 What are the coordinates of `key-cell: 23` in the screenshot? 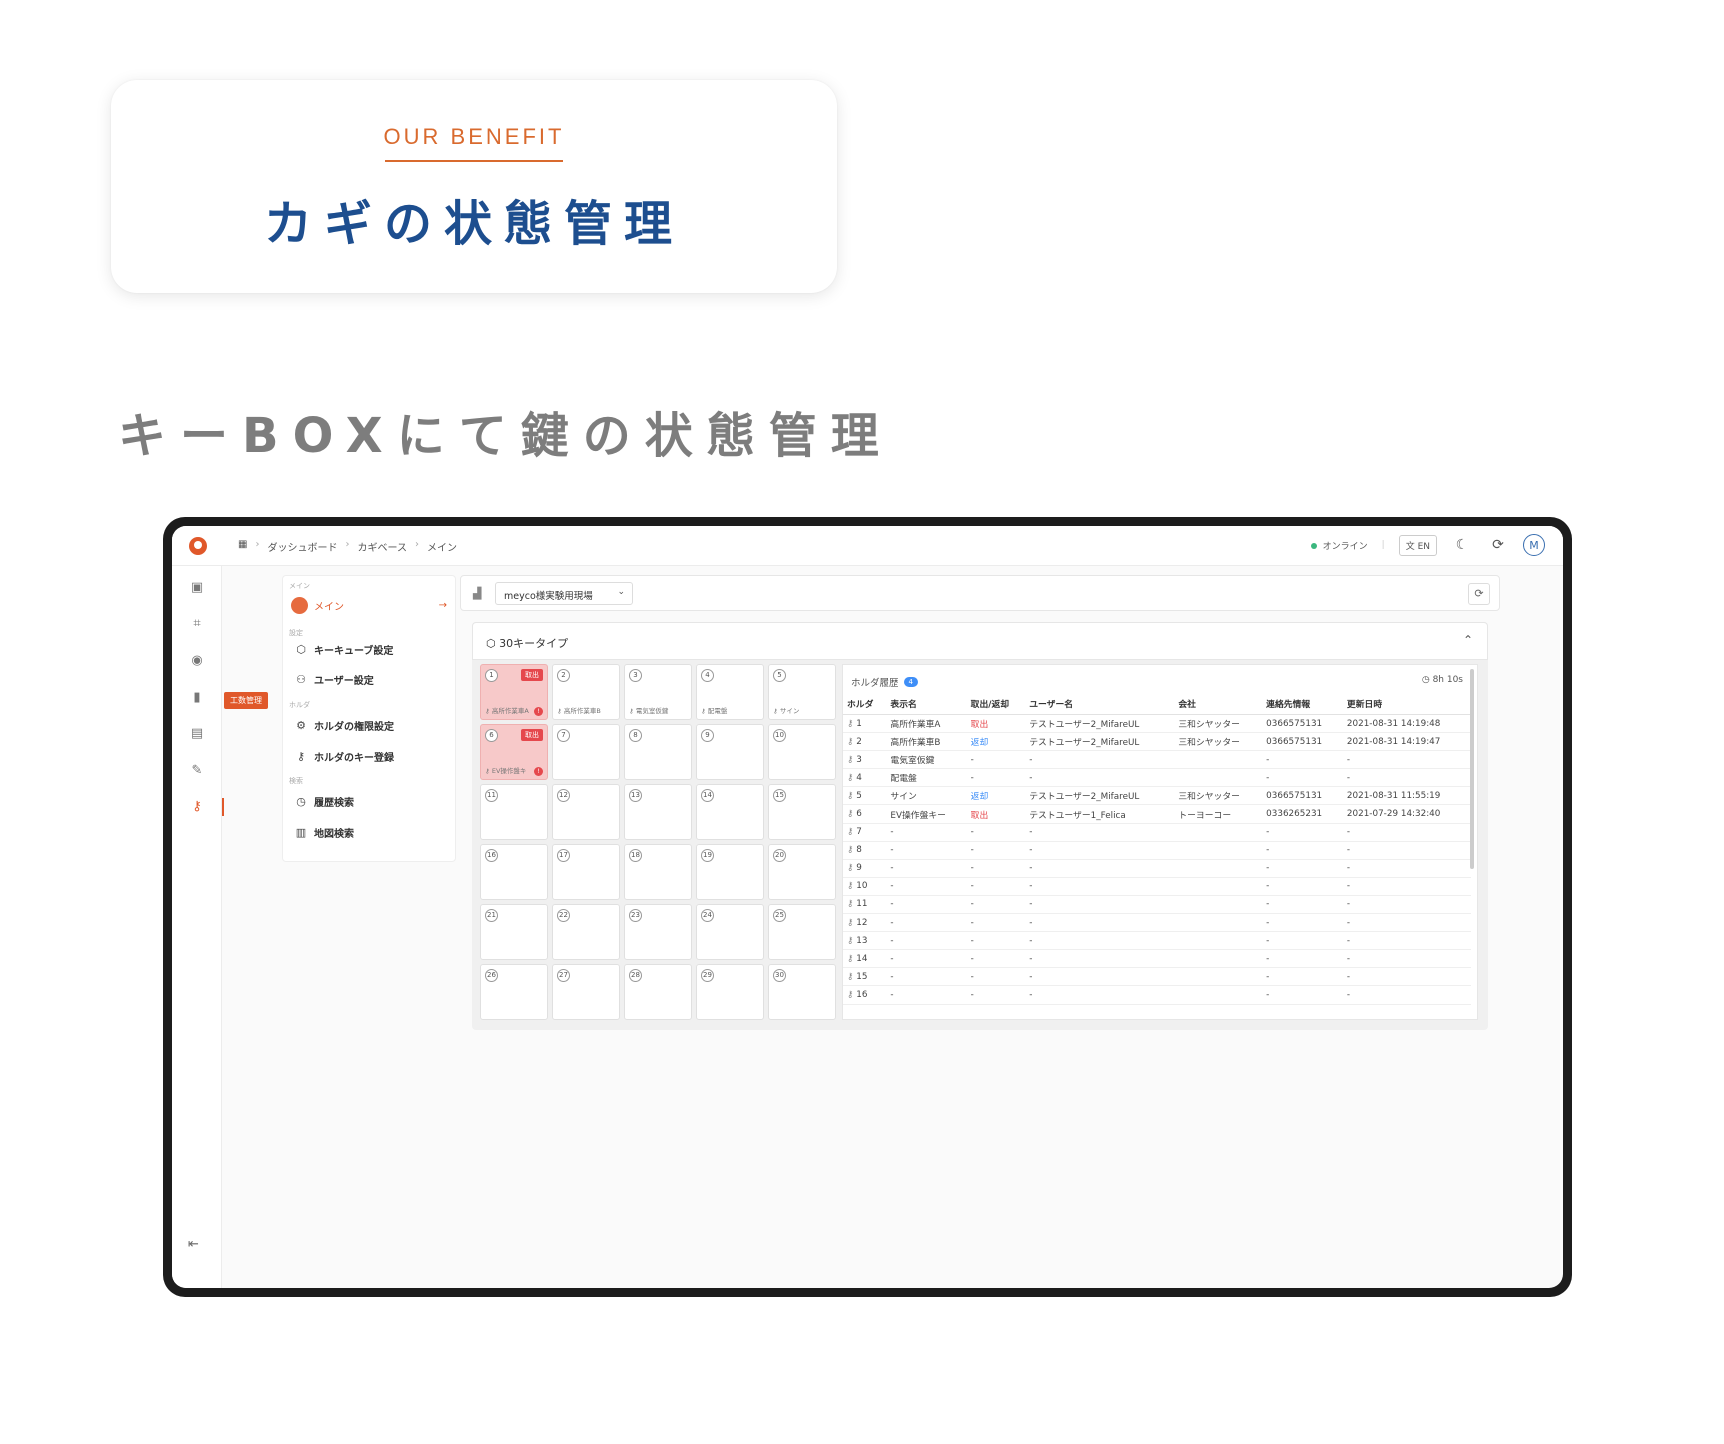 It's located at (658, 932).